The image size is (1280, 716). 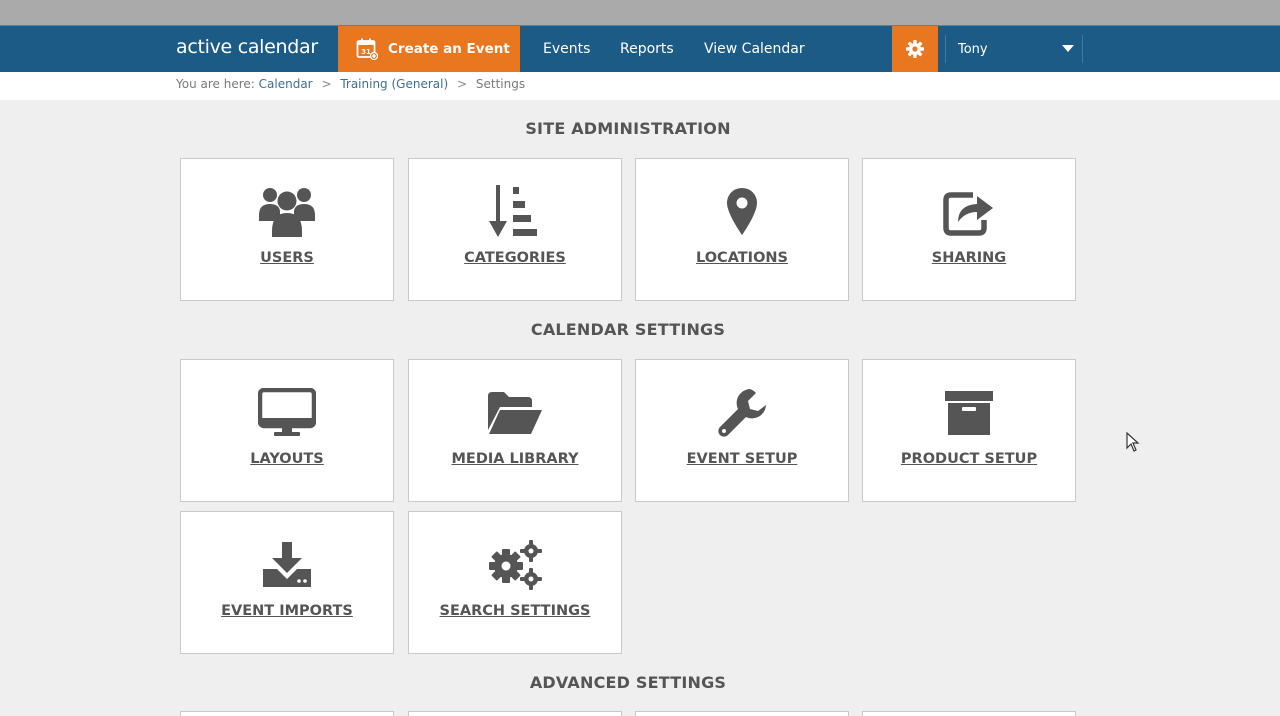 What do you see at coordinates (628, 128) in the screenshot?
I see `section-title-site-administration: SITE ADMINISTRATION` at bounding box center [628, 128].